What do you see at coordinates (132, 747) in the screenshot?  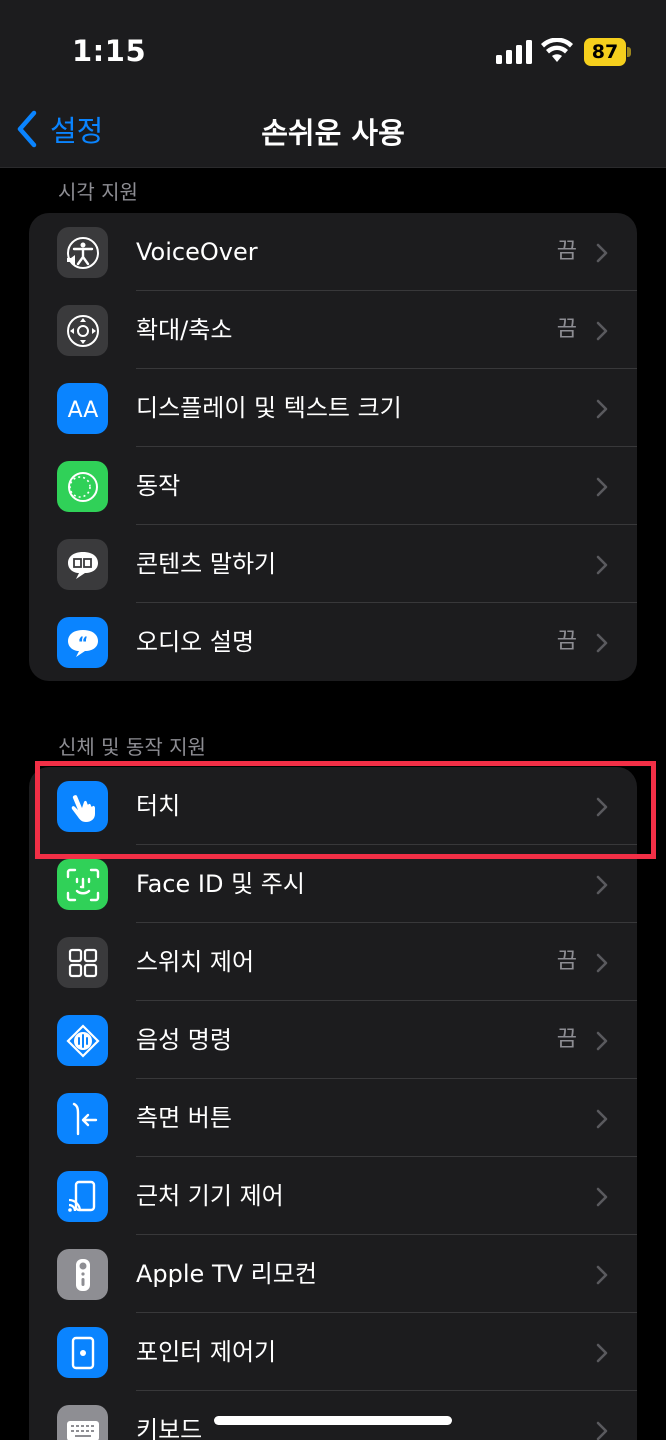 I see `section-header-physical-motor: 신체 및 동작 지원` at bounding box center [132, 747].